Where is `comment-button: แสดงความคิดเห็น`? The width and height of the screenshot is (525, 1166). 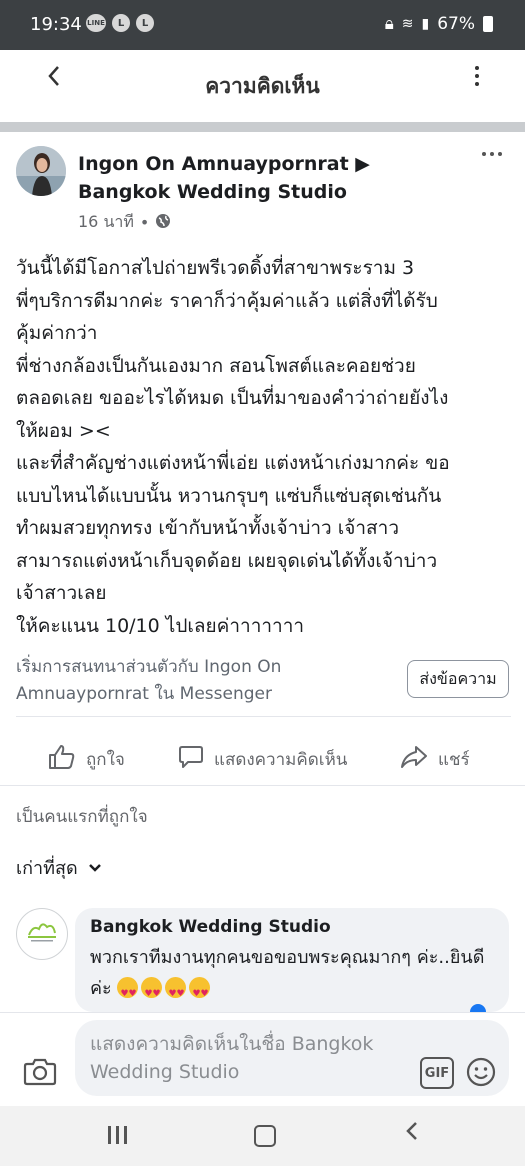 comment-button: แสดงความคิดเห็น is located at coordinates (262, 759).